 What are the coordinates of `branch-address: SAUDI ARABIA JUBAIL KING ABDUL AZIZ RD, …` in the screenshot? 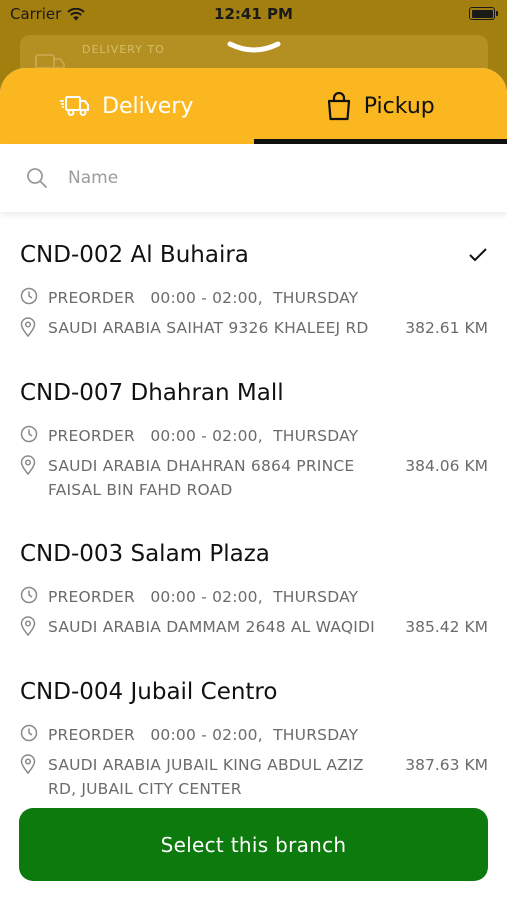 It's located at (206, 777).